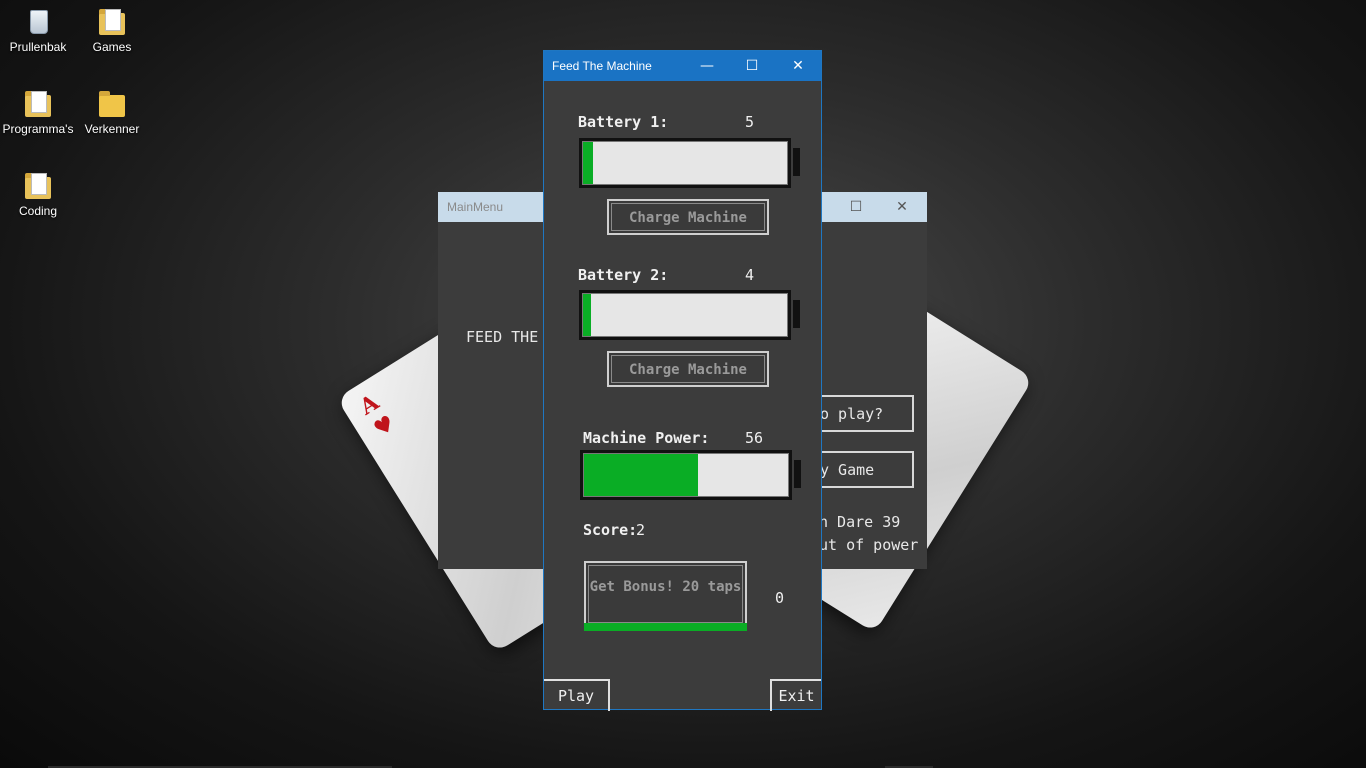  I want to click on desktop-icon-programs: Programma's, so click(38, 113).